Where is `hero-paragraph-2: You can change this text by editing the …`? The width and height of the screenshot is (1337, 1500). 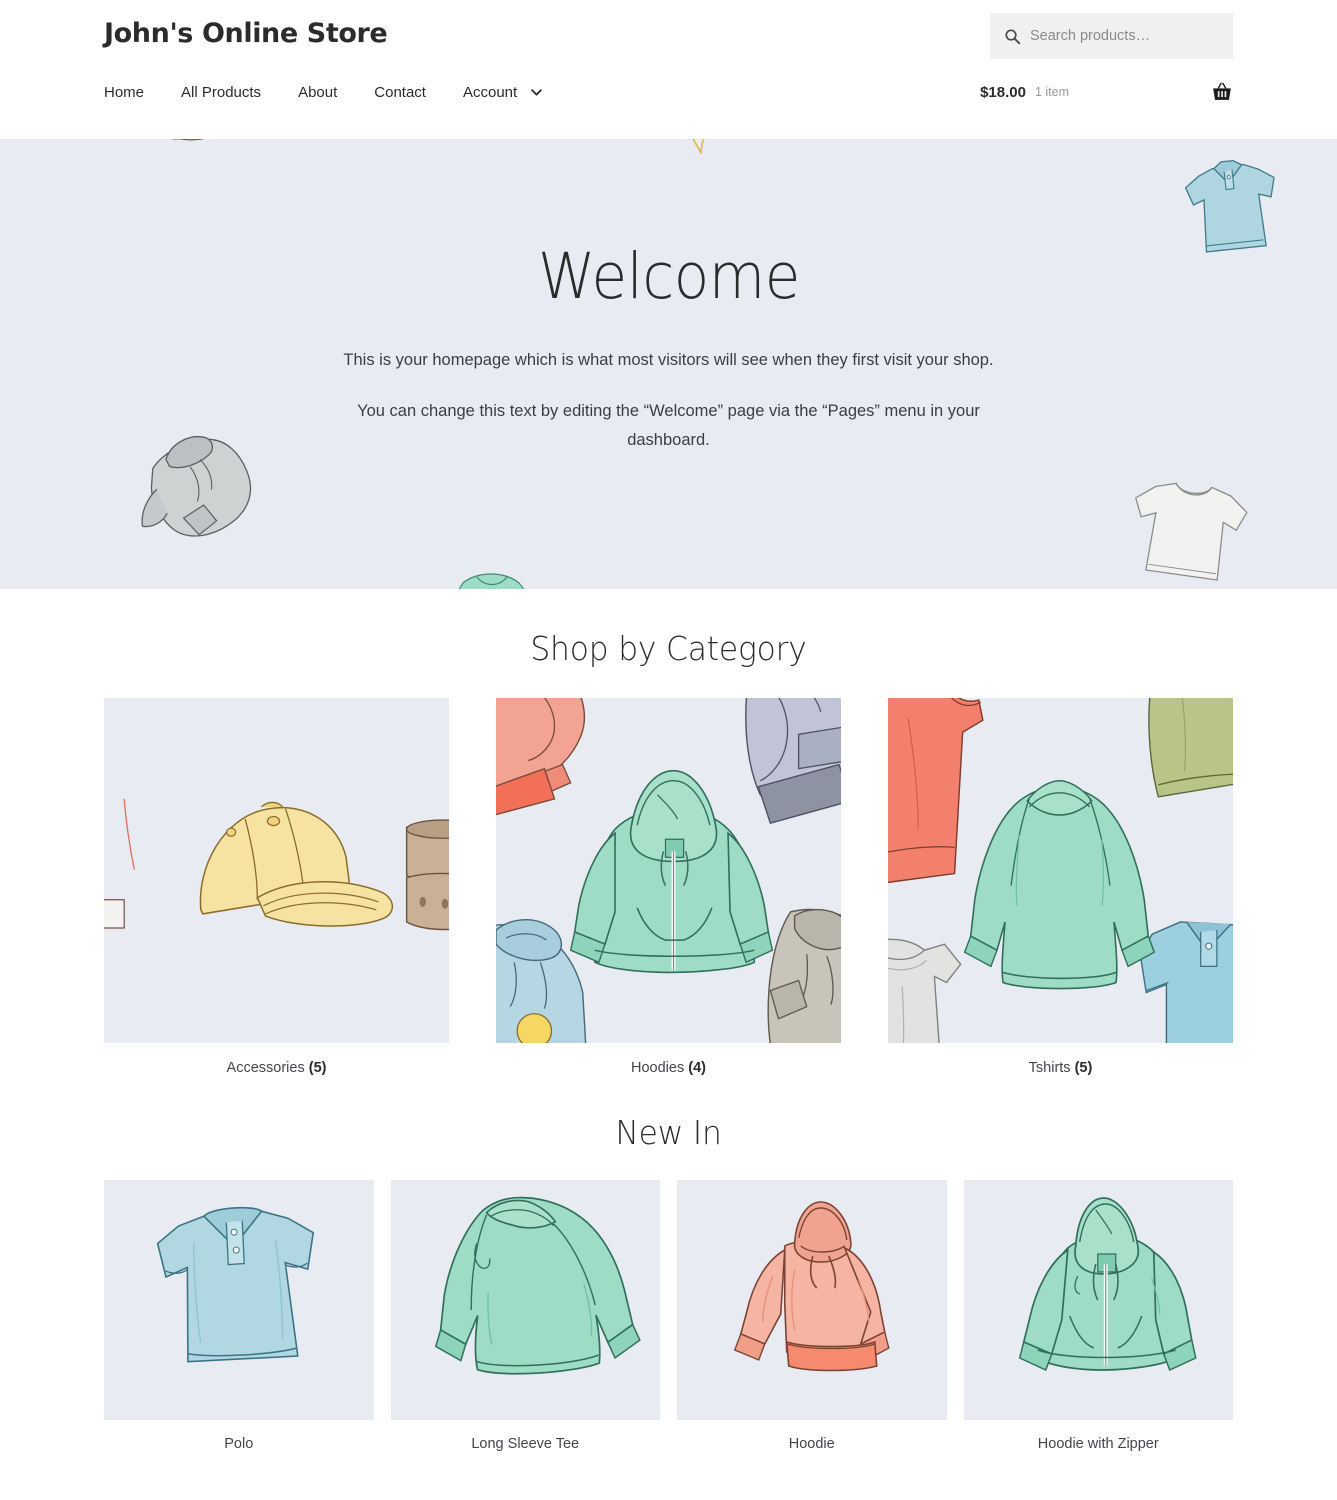
hero-paragraph-2: You can change this text by editing the … is located at coordinates (668, 425).